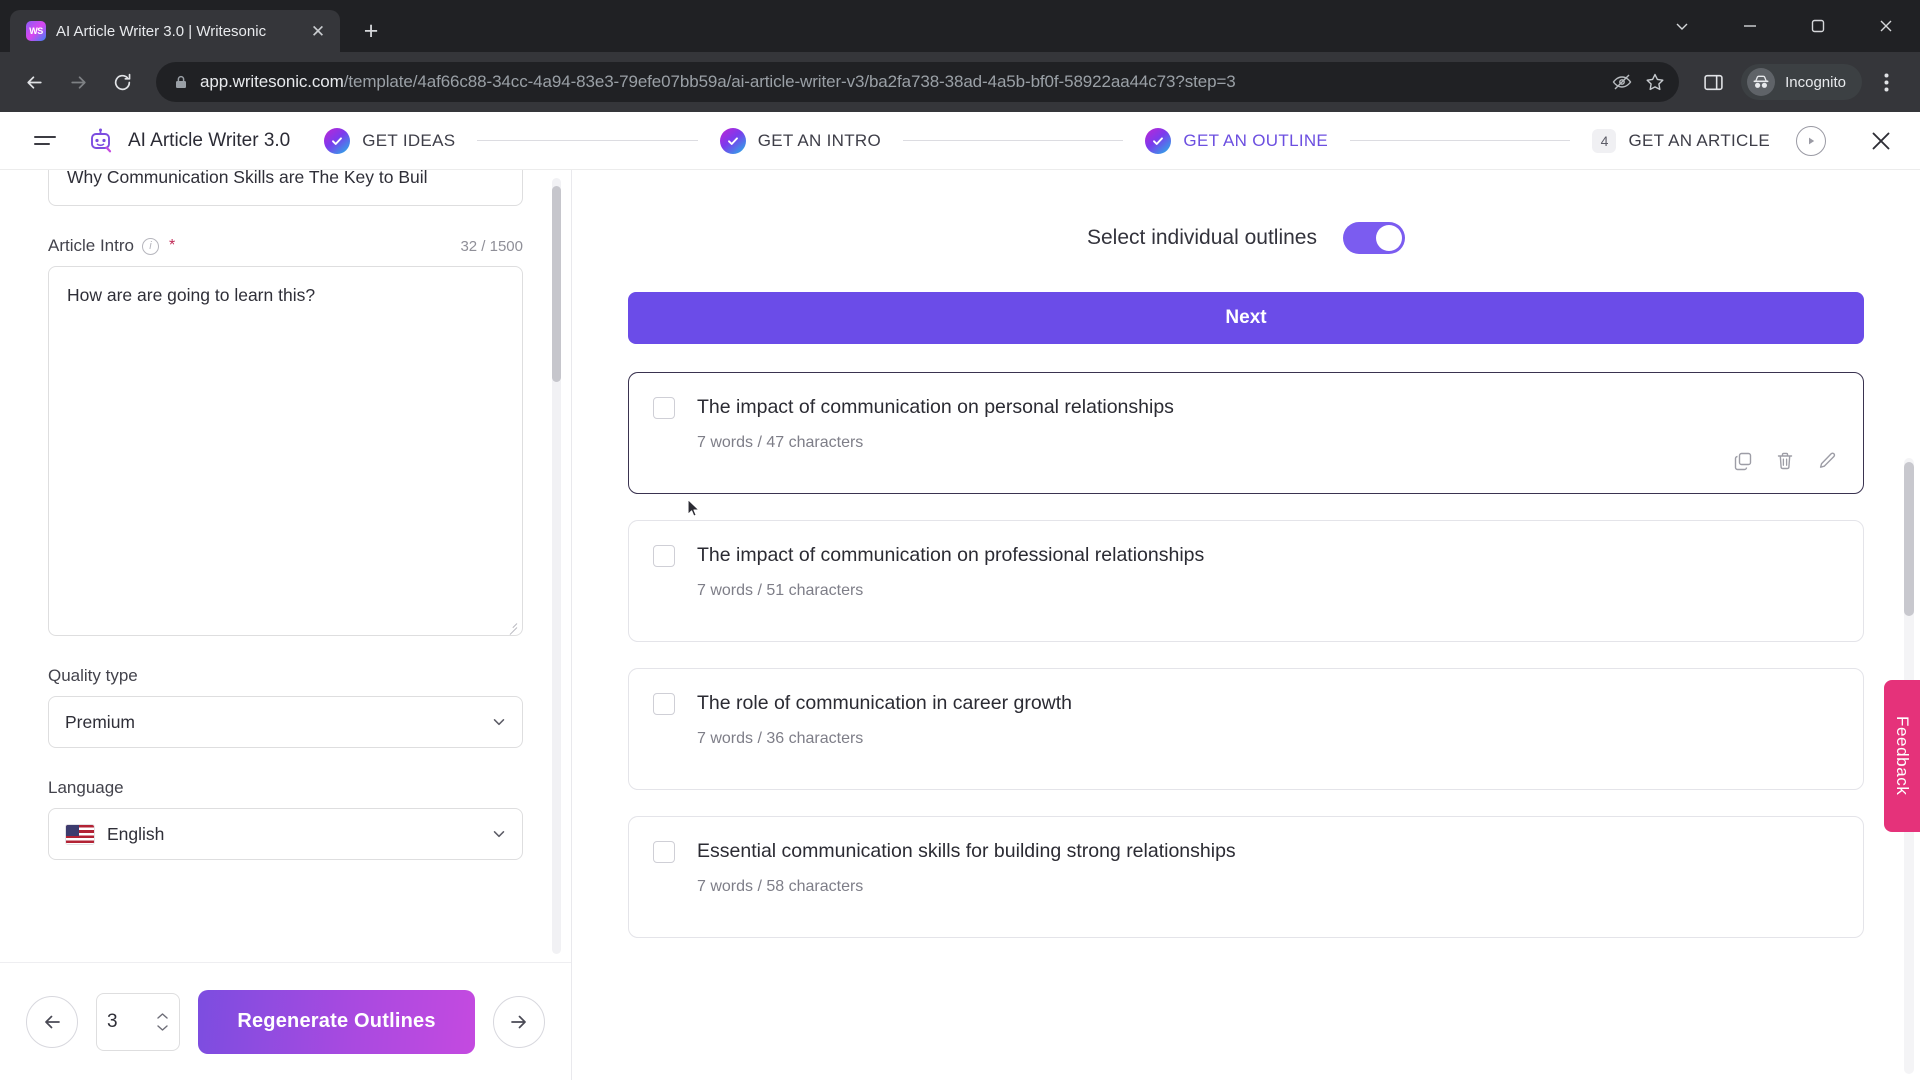 The width and height of the screenshot is (1920, 1080). What do you see at coordinates (780, 739) in the screenshot?
I see `outline-meta: 7 words / 36 characters` at bounding box center [780, 739].